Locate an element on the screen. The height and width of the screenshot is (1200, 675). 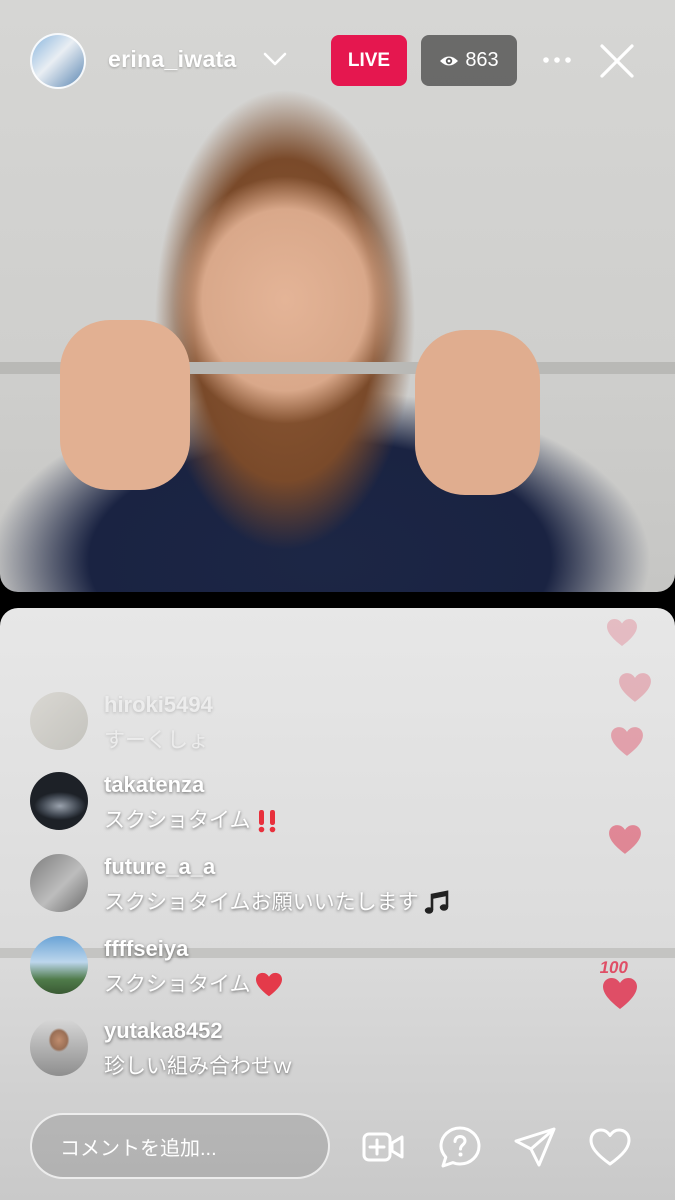
thumbs-up-right is located at coordinates (477, 412).